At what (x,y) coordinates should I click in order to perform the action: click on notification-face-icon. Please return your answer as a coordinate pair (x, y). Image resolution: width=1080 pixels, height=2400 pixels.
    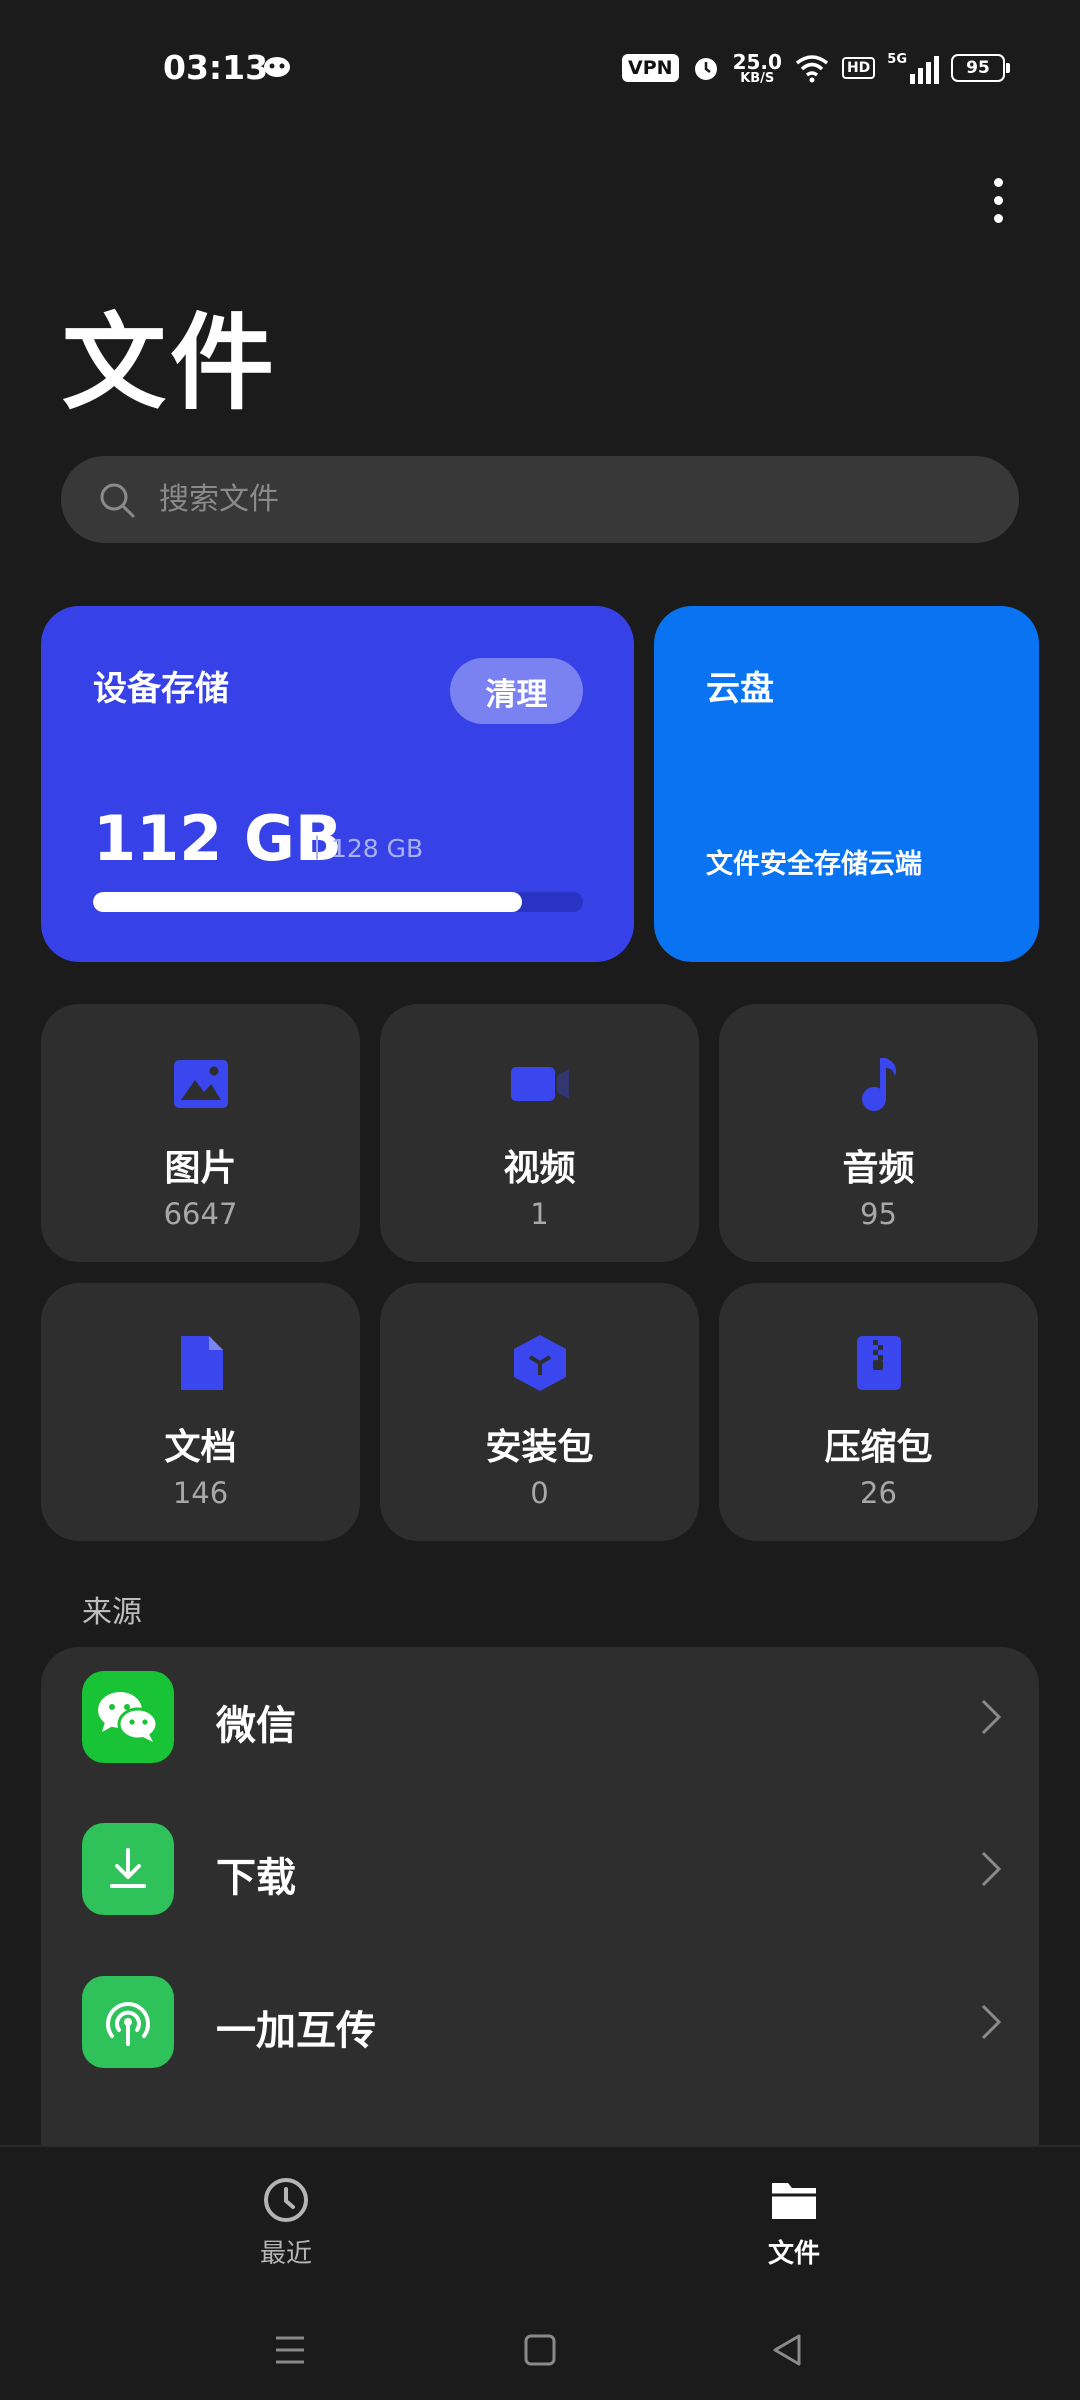
    Looking at the image, I should click on (277, 67).